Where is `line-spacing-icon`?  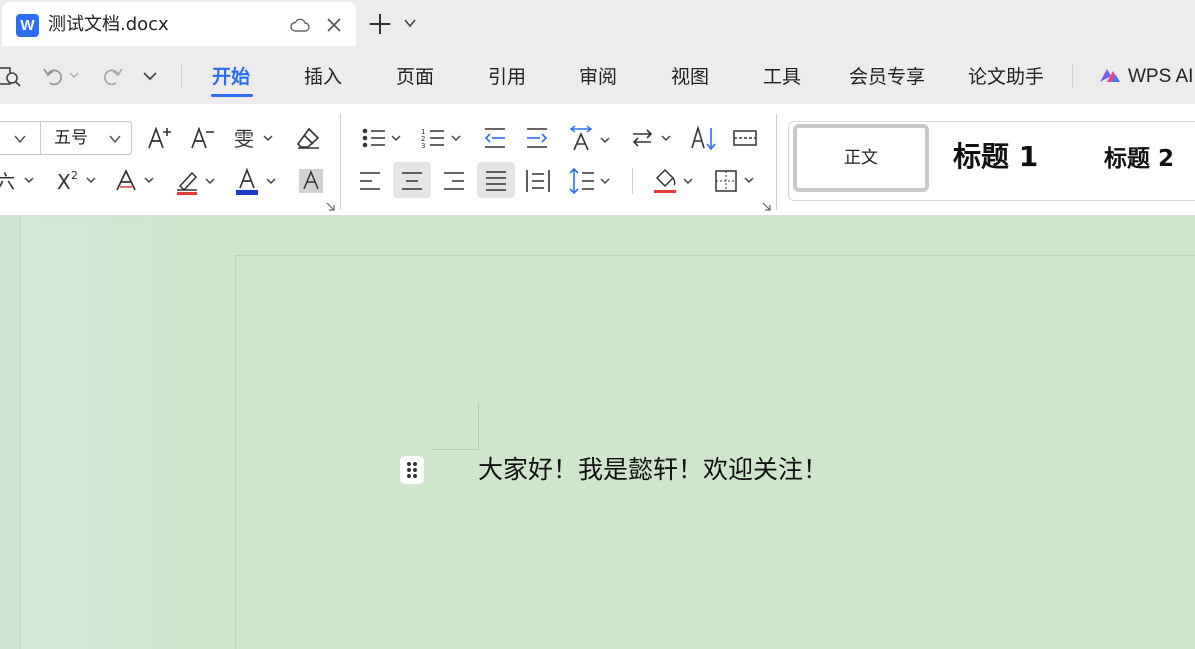
line-spacing-icon is located at coordinates (591, 181).